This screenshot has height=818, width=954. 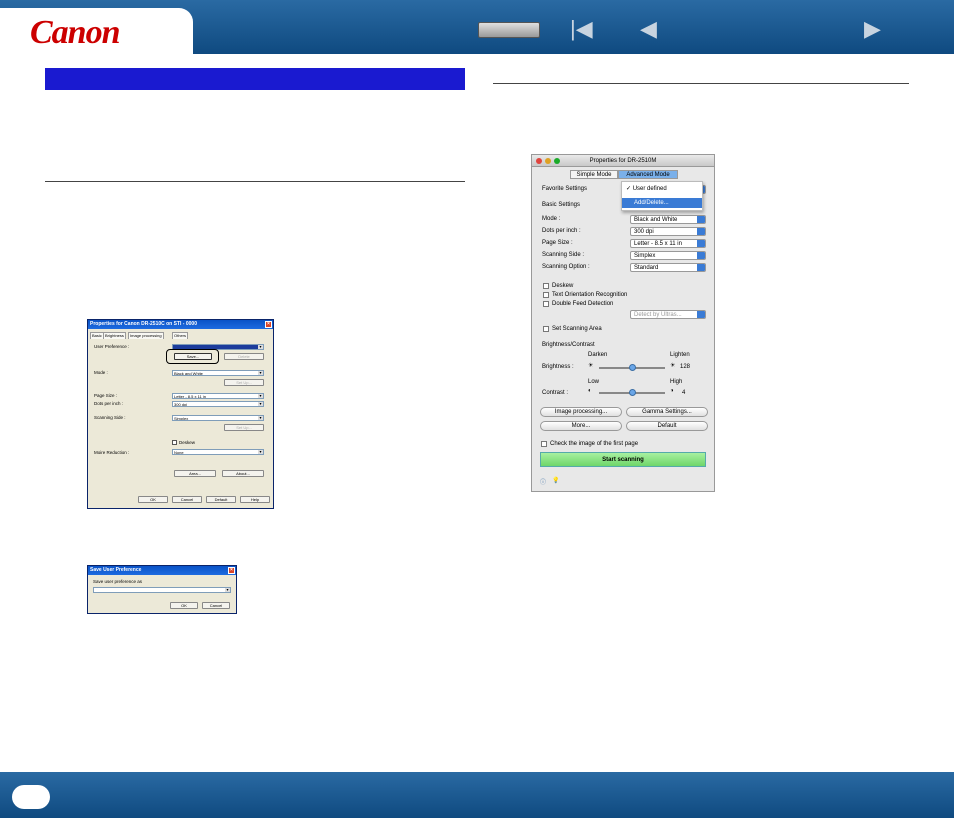 I want to click on dialog-title: Properties for DR-2510M, so click(x=623, y=161).